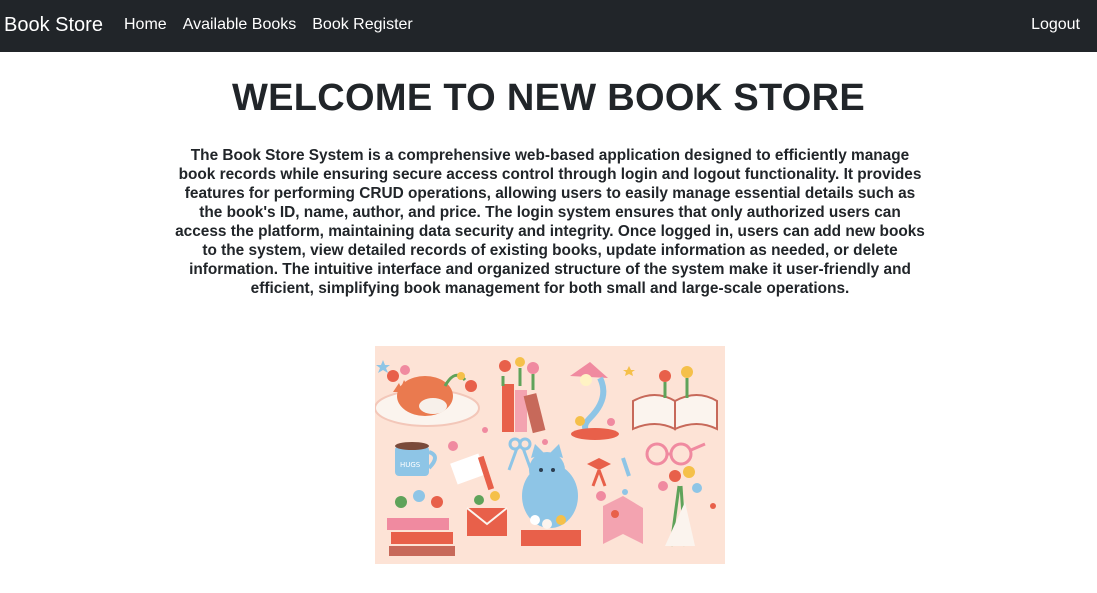 This screenshot has width=1097, height=593. What do you see at coordinates (53, 25) in the screenshot?
I see `brand-link: Book Store` at bounding box center [53, 25].